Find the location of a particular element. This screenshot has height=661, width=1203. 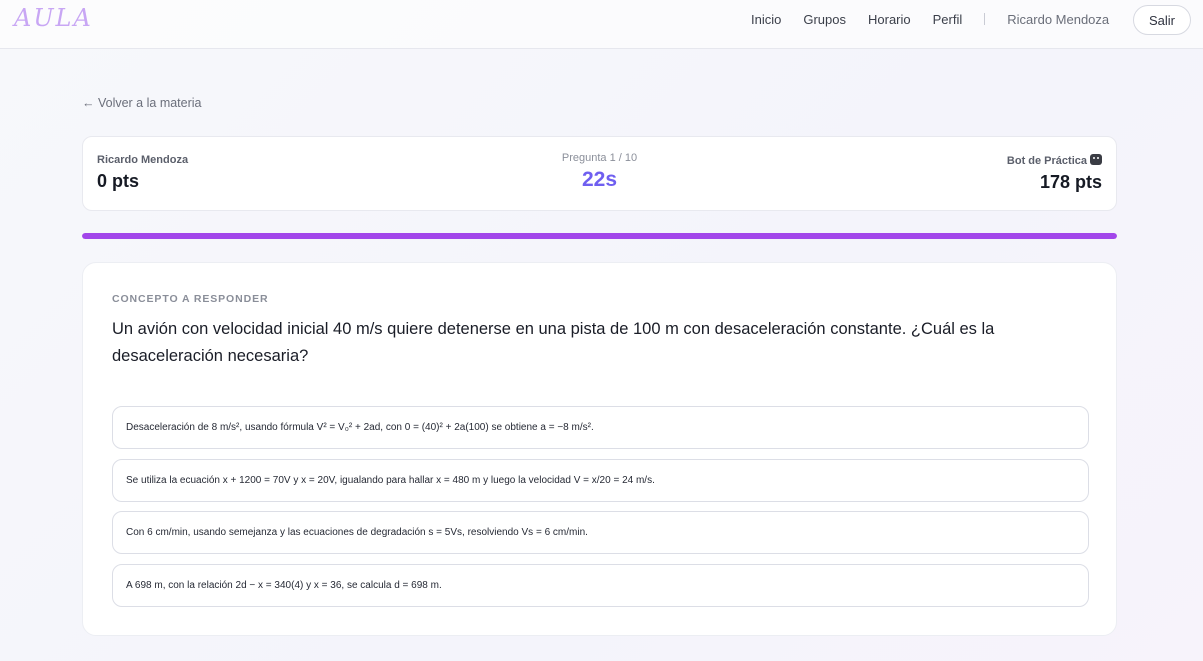

question-counter: Pregunta 1 / 10 is located at coordinates (599, 158).